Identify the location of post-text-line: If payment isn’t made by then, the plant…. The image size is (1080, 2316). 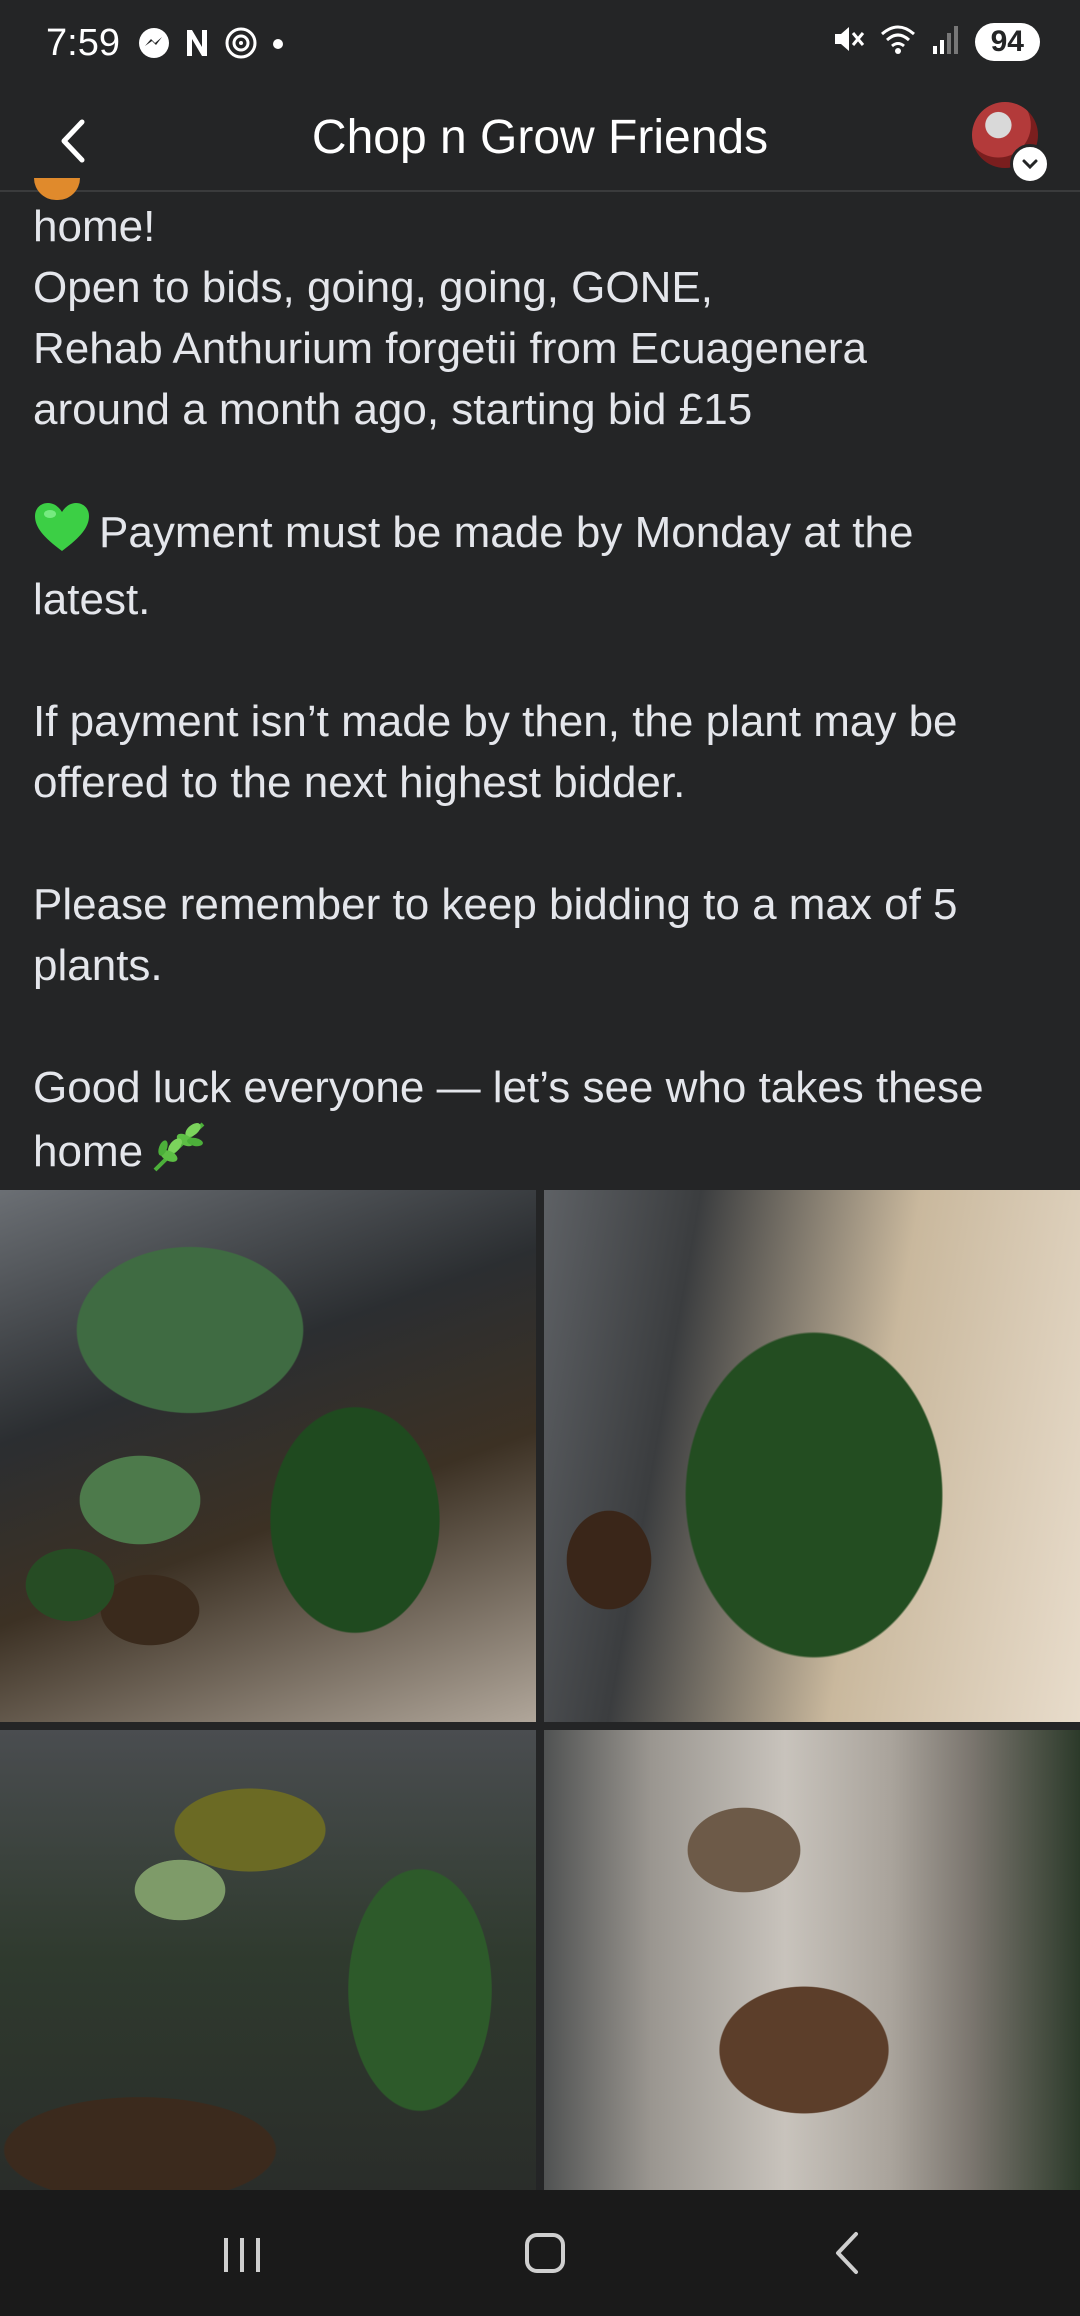
(495, 721).